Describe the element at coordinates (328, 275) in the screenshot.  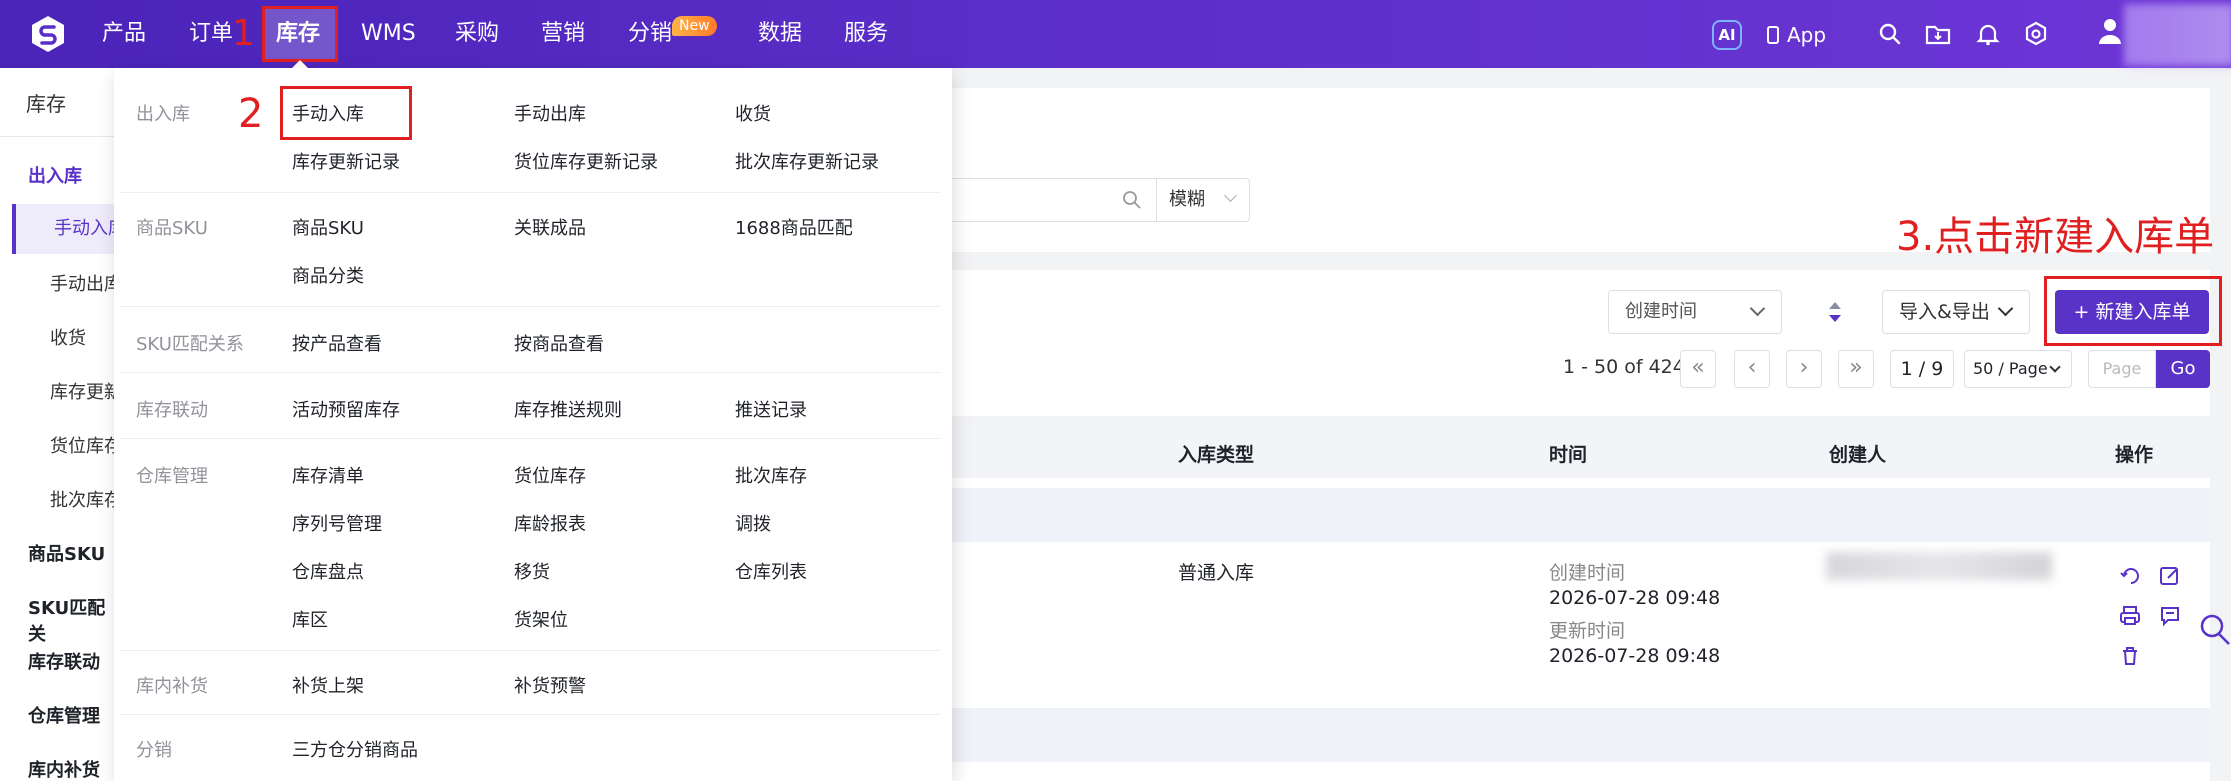
I see `menu-link-product-category: 商品分类` at that location.